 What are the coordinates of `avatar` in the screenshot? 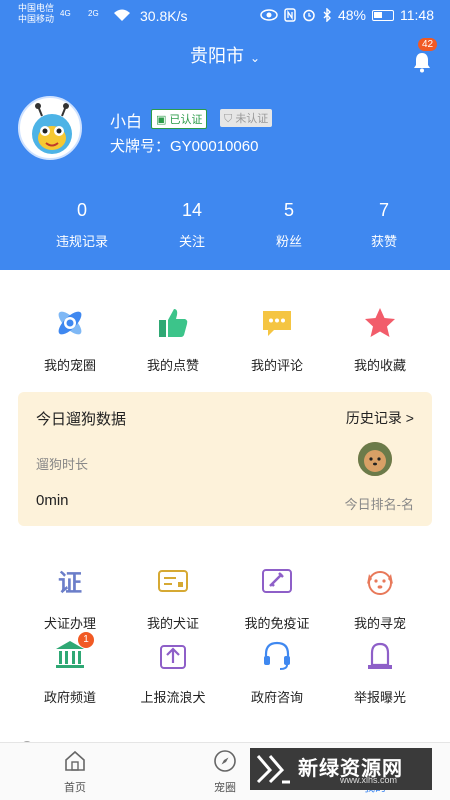 It's located at (50, 128).